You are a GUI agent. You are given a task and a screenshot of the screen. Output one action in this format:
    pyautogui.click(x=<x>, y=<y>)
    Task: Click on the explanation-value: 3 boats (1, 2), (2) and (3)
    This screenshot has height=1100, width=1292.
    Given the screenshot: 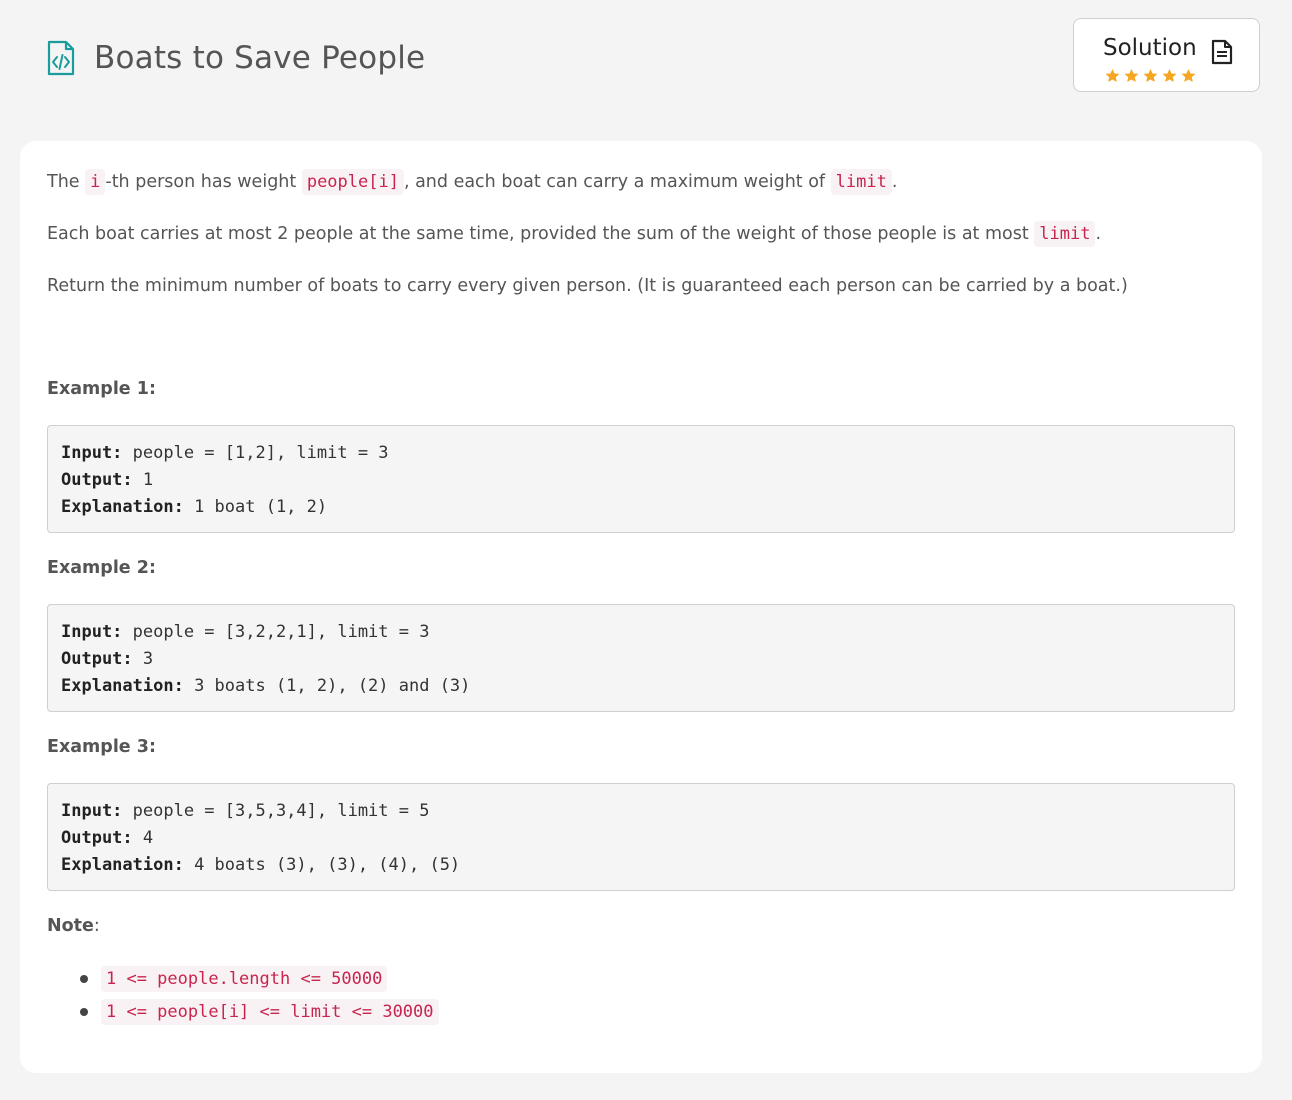 What is the action you would take?
    pyautogui.click(x=327, y=686)
    